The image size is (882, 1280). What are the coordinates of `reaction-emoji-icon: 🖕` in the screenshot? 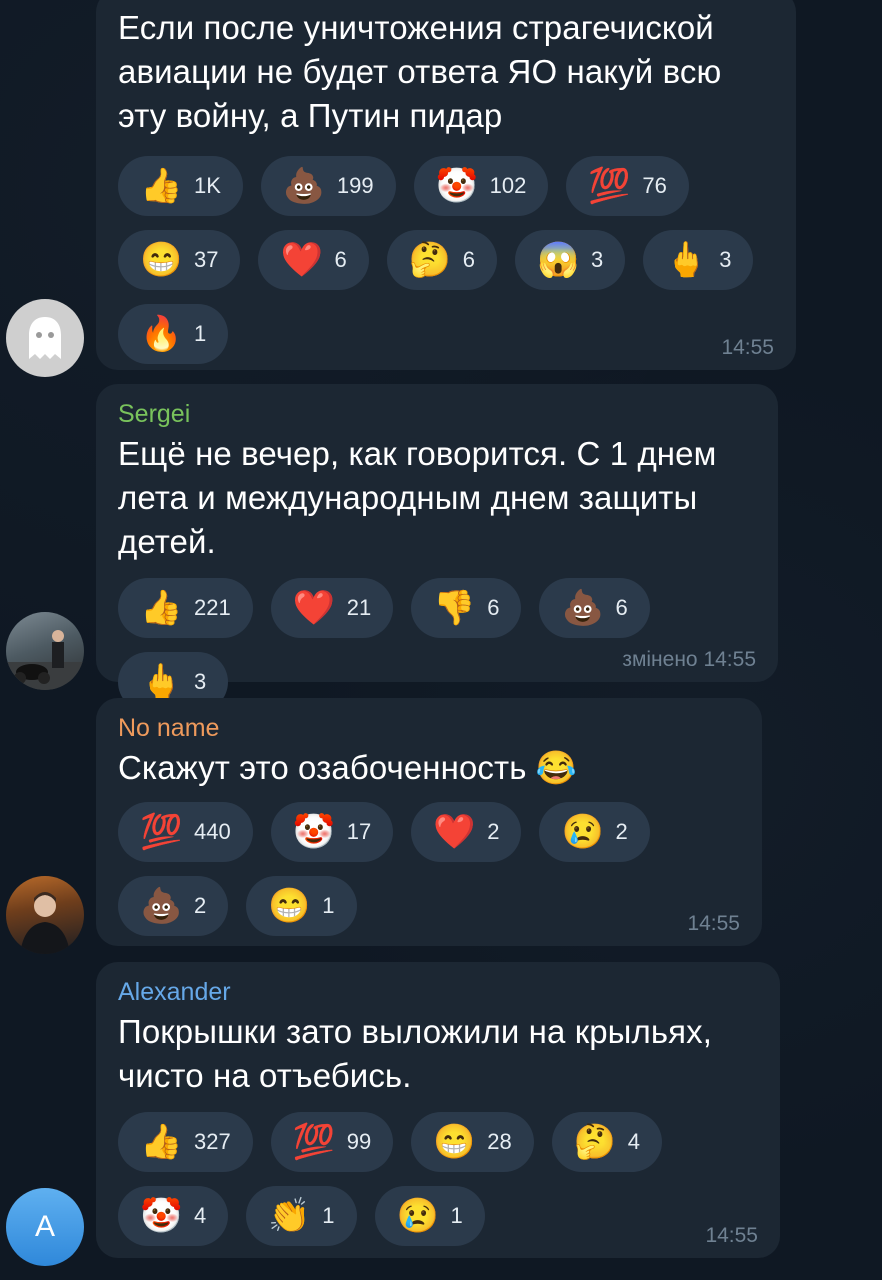 It's located at (161, 682).